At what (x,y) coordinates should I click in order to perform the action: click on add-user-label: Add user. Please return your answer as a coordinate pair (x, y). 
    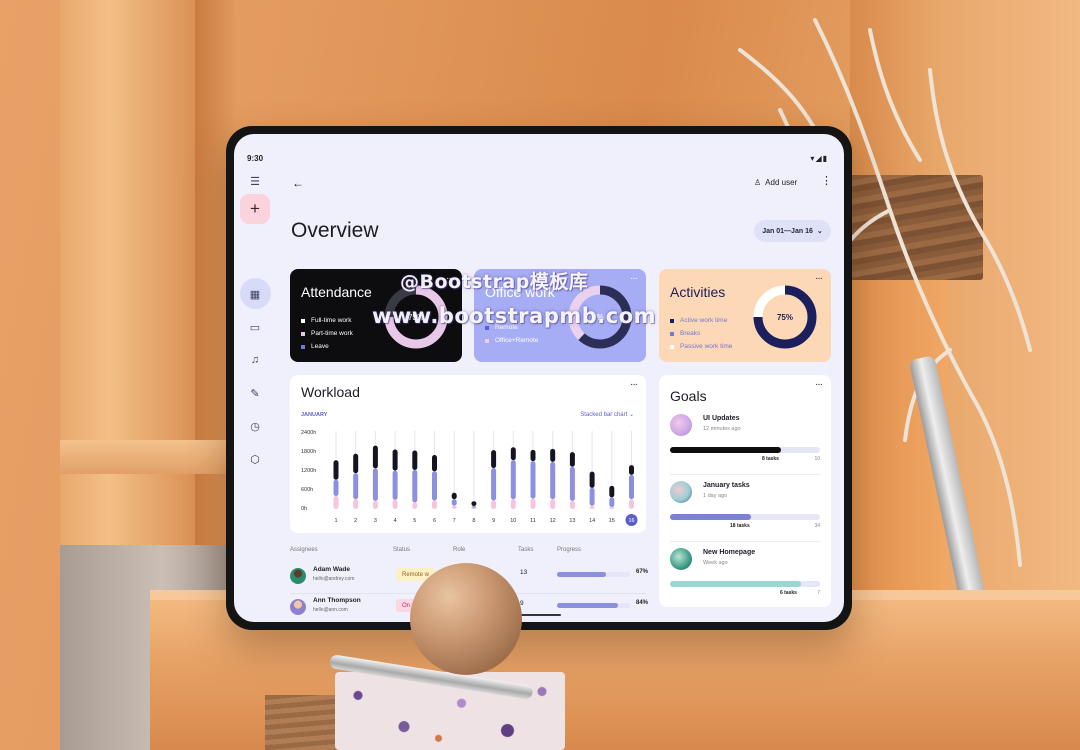
    Looking at the image, I should click on (781, 182).